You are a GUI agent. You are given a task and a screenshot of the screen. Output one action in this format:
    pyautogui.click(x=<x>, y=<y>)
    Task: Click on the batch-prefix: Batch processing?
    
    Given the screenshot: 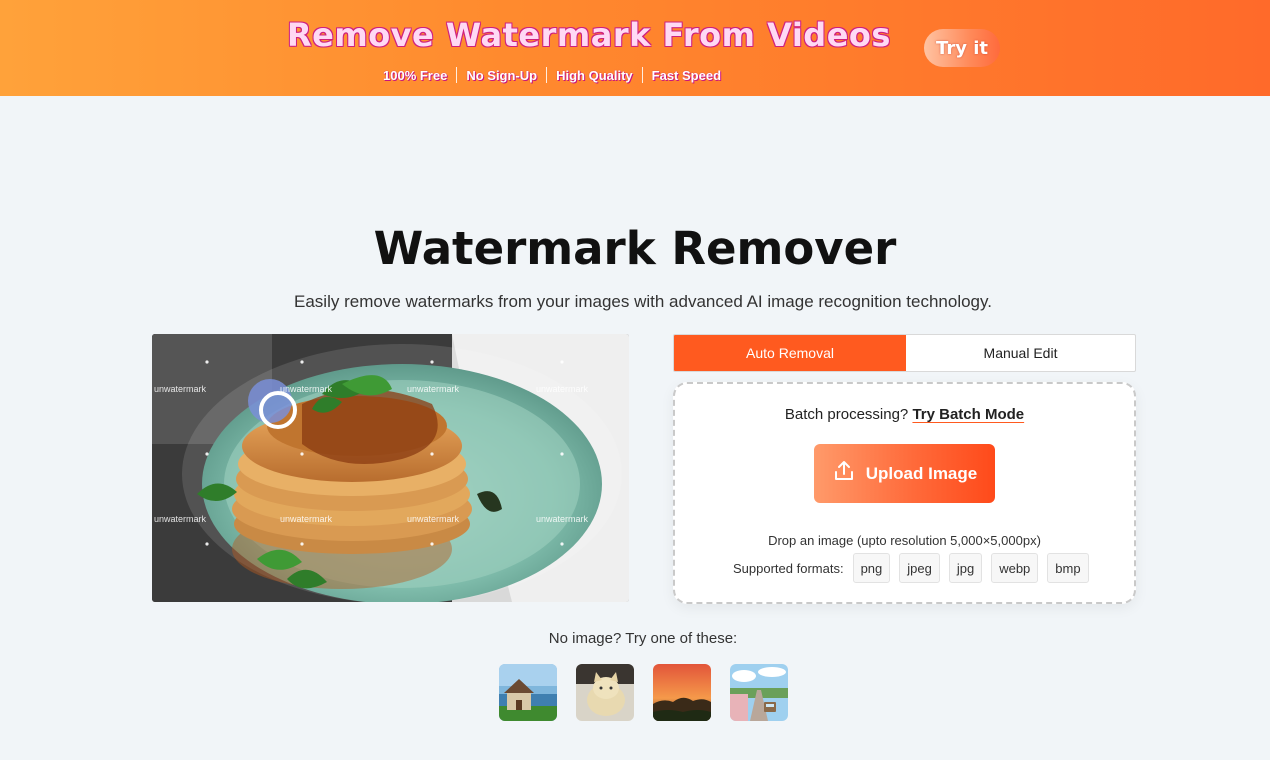 What is the action you would take?
    pyautogui.click(x=846, y=414)
    